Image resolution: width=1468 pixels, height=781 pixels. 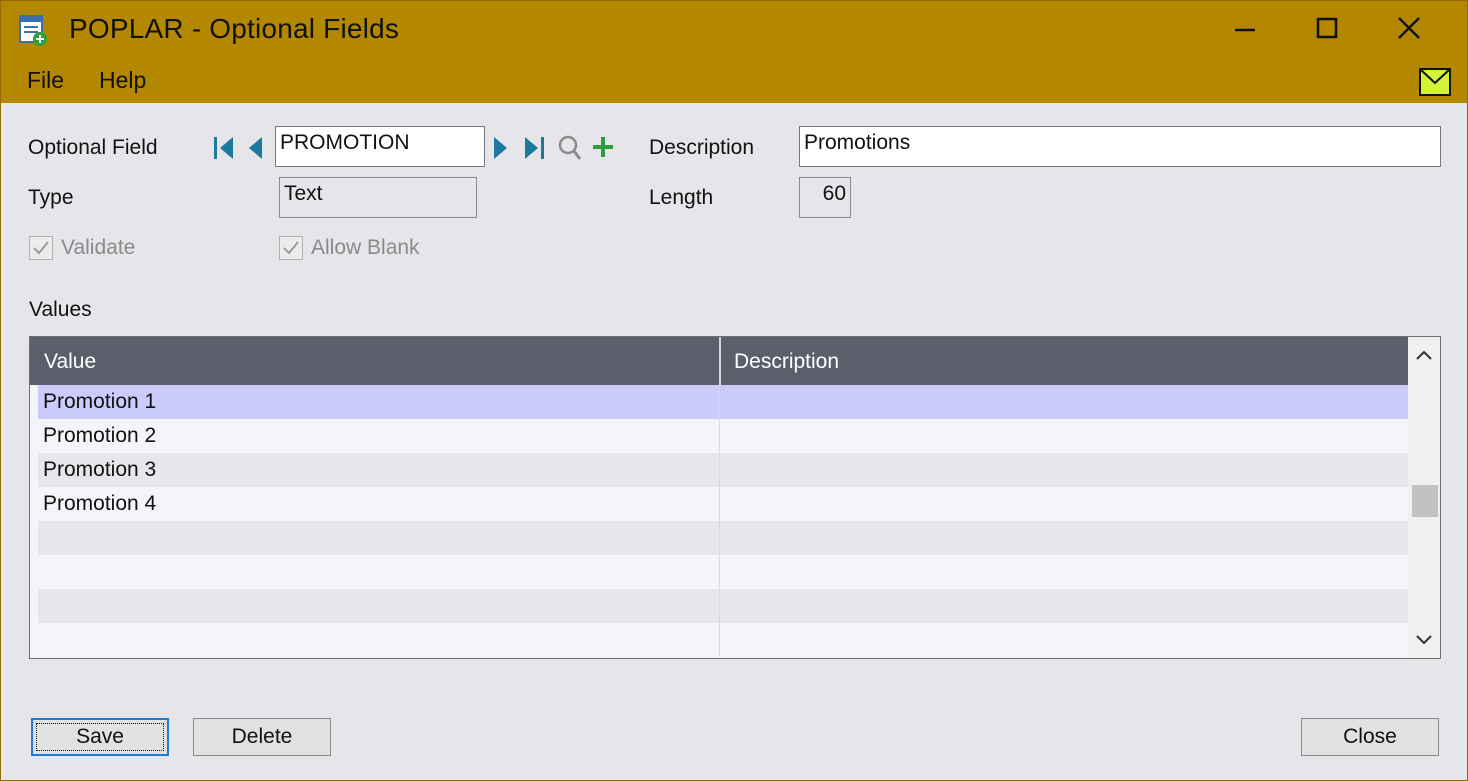 I want to click on type-label: Type, so click(x=51, y=197).